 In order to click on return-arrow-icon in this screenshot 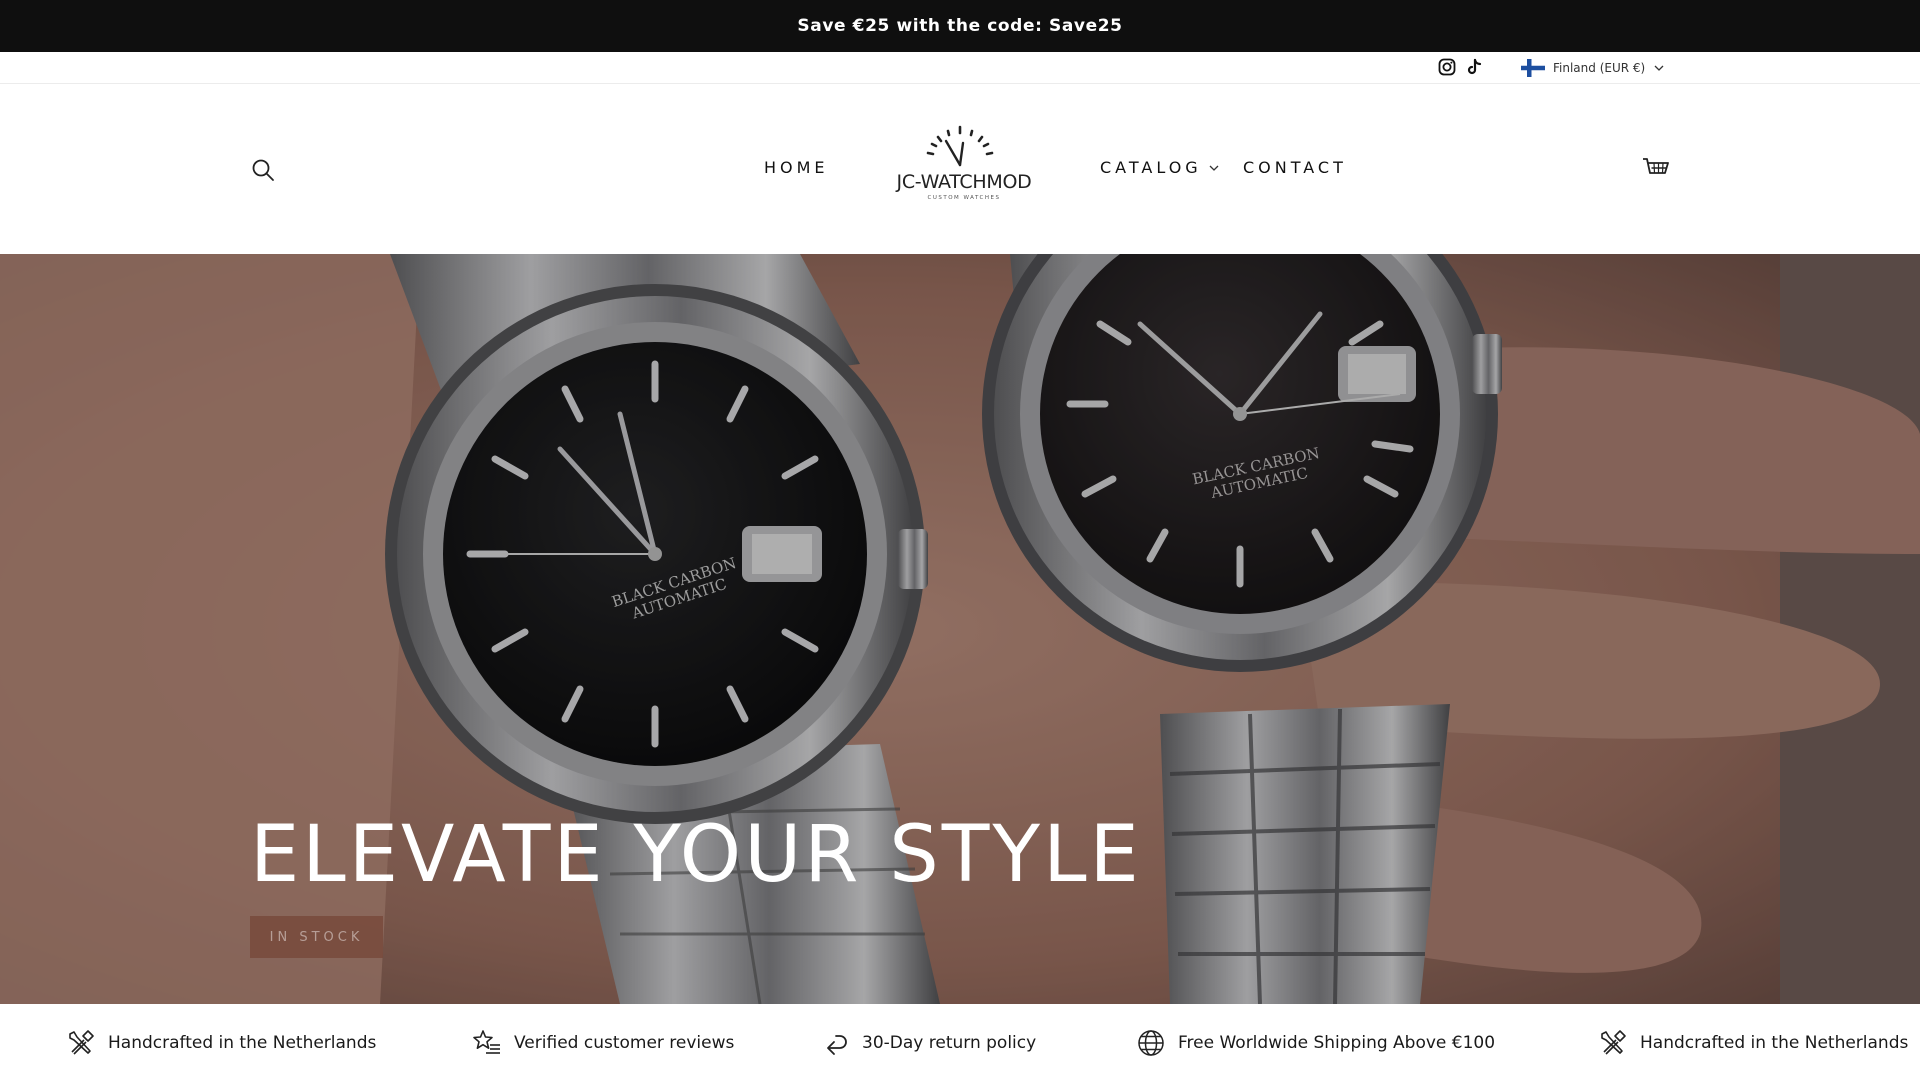, I will do `click(837, 1045)`.